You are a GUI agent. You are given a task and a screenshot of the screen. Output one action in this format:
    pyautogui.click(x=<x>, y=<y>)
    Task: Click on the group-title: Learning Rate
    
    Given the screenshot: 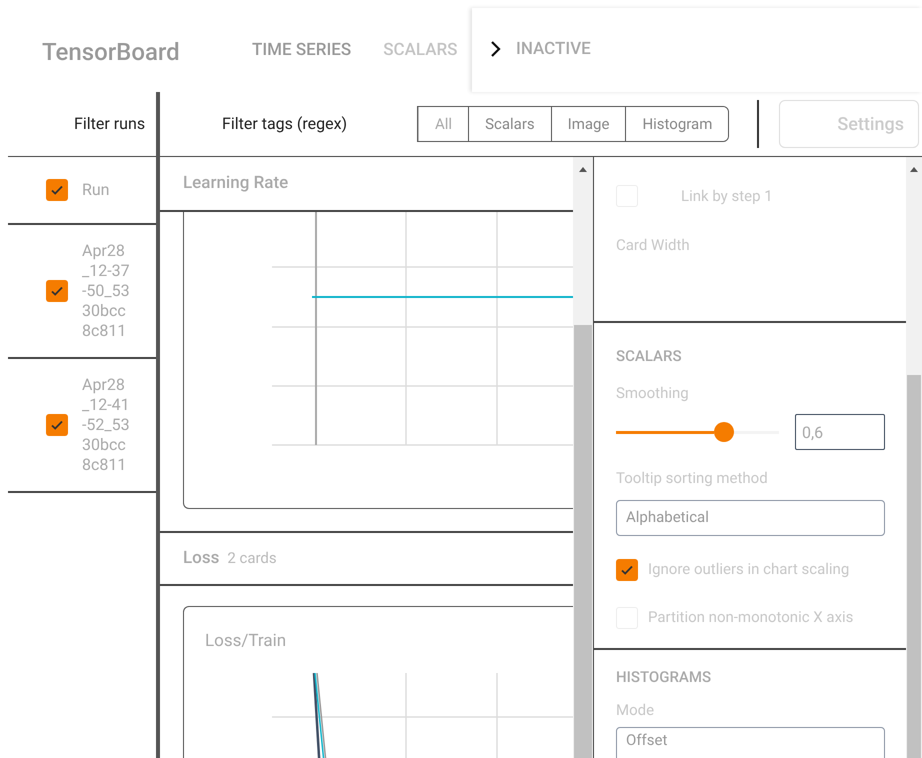 What is the action you would take?
    pyautogui.click(x=235, y=183)
    